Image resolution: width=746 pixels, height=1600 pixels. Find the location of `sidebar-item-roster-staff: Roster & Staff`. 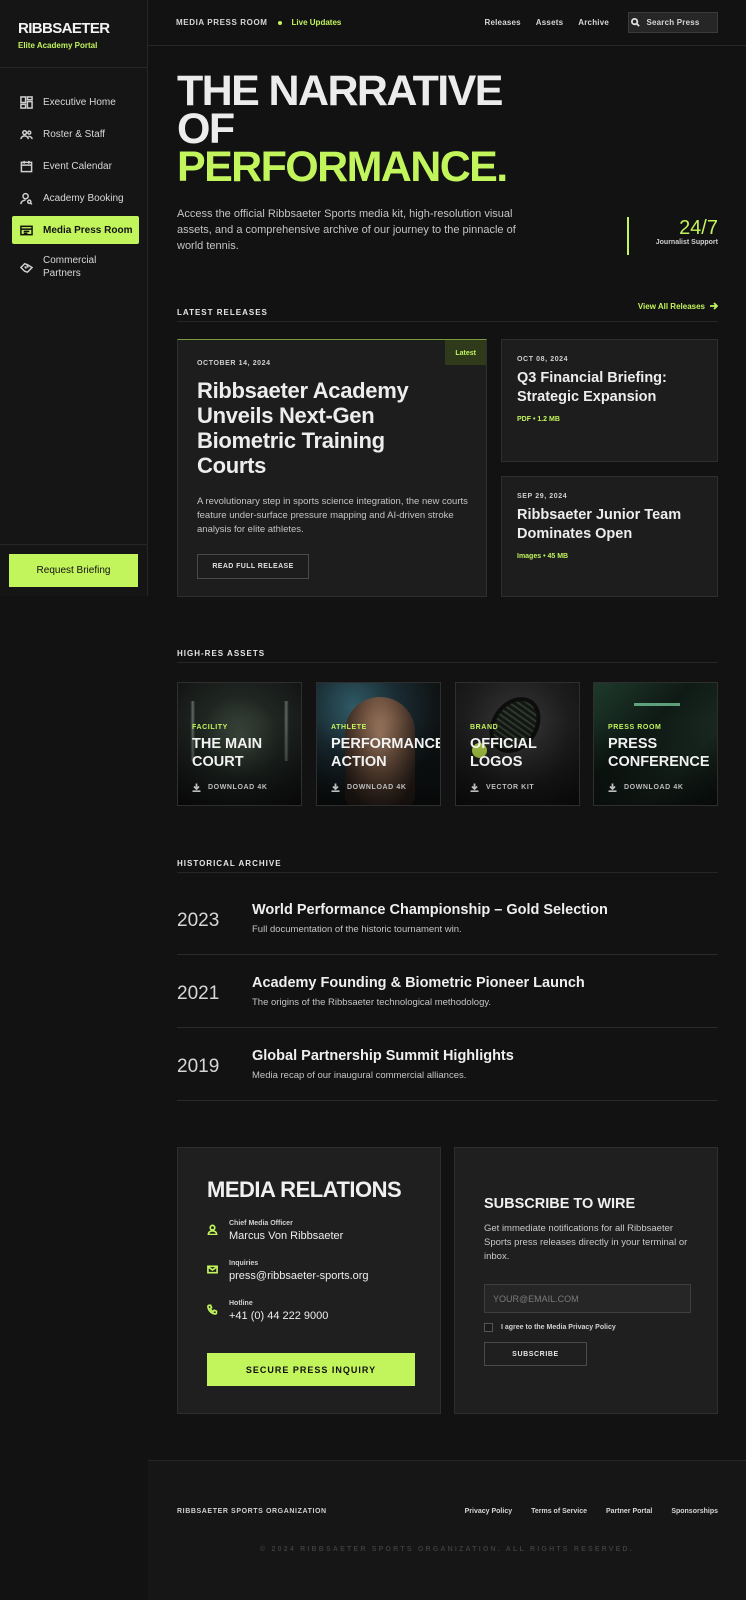

sidebar-item-roster-staff: Roster & Staff is located at coordinates (75, 134).